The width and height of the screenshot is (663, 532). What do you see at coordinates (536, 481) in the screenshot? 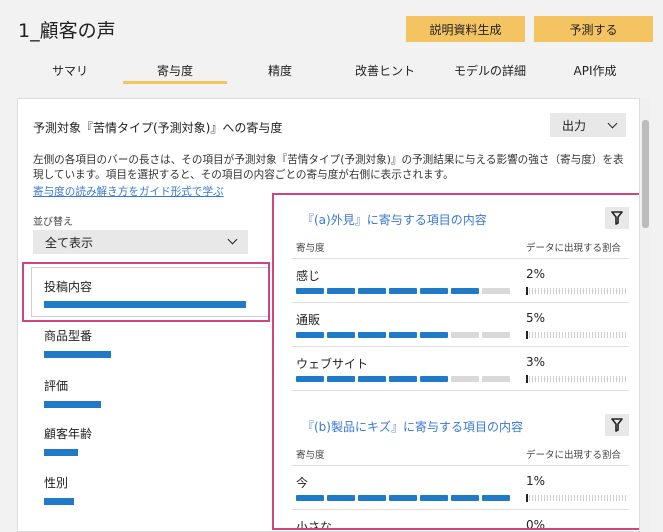
I see `ratio-value: 1%` at bounding box center [536, 481].